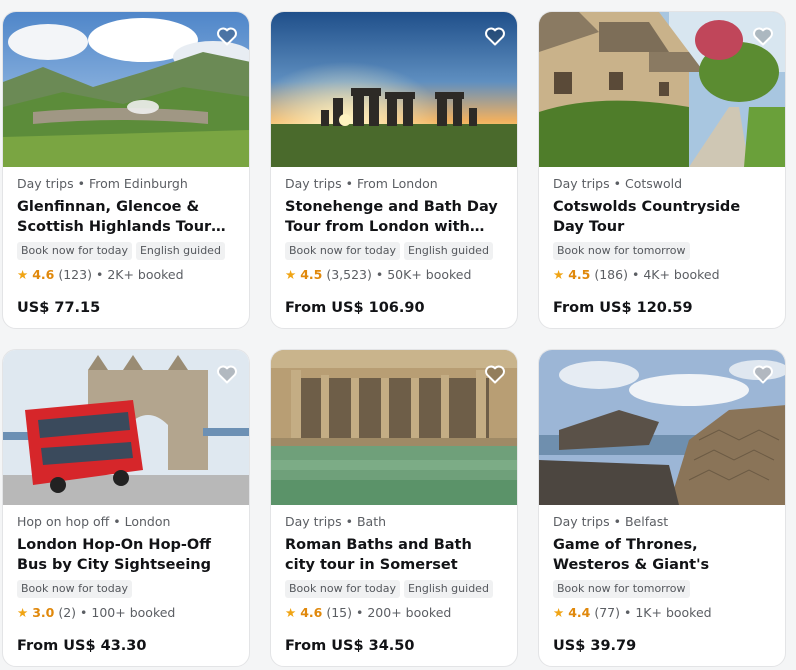  Describe the element at coordinates (67, 612) in the screenshot. I see `review-count: (2)` at that location.